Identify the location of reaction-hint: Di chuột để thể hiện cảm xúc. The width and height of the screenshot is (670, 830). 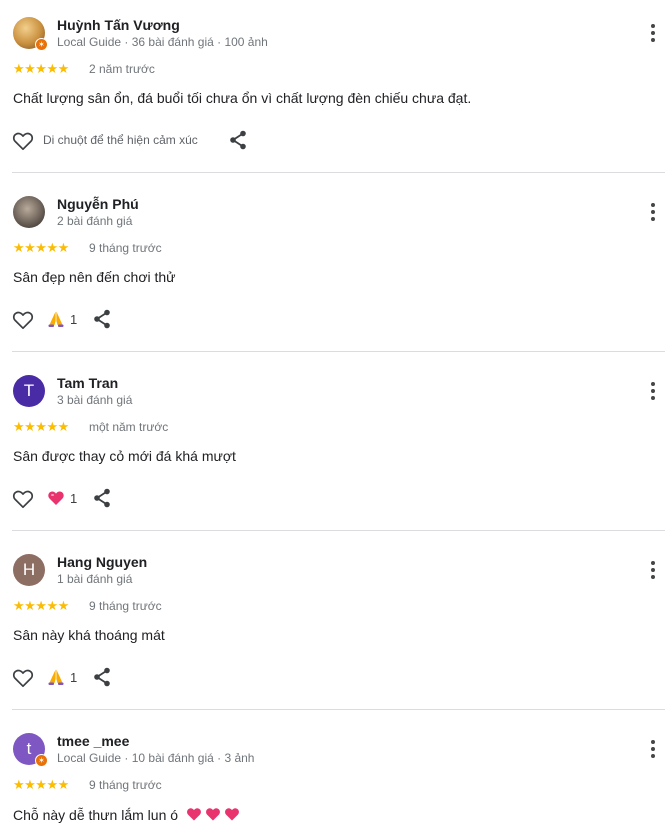
(120, 140).